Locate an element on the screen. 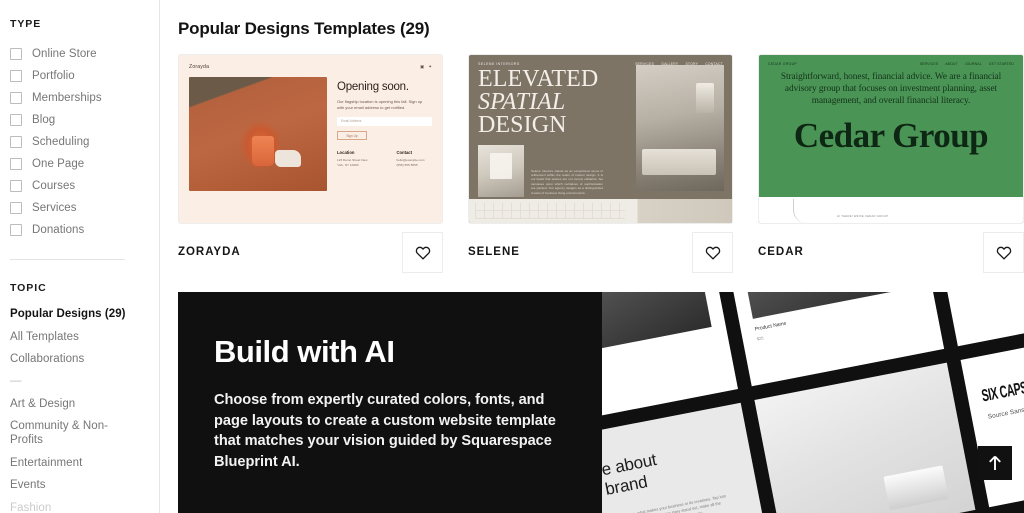  type-option-portfolio: Portfolio is located at coordinates (85, 76).